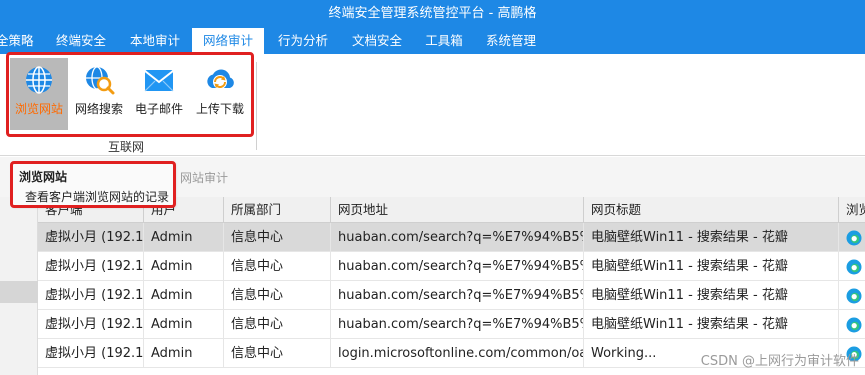  I want to click on cloud-sync-icon, so click(220, 79).